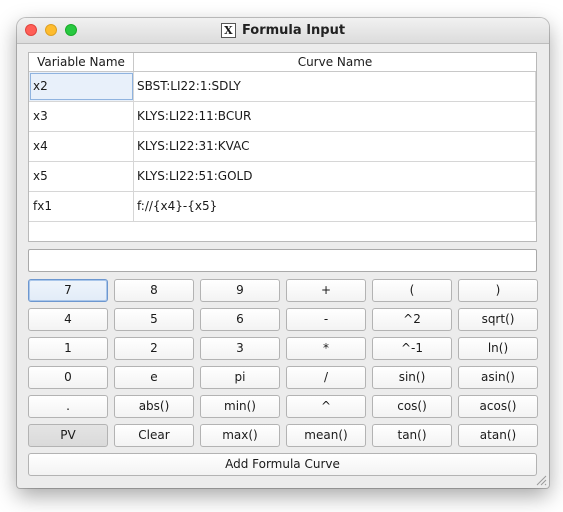 The width and height of the screenshot is (563, 512). Describe the element at coordinates (326, 377) in the screenshot. I see `key-divide-button: /` at that location.